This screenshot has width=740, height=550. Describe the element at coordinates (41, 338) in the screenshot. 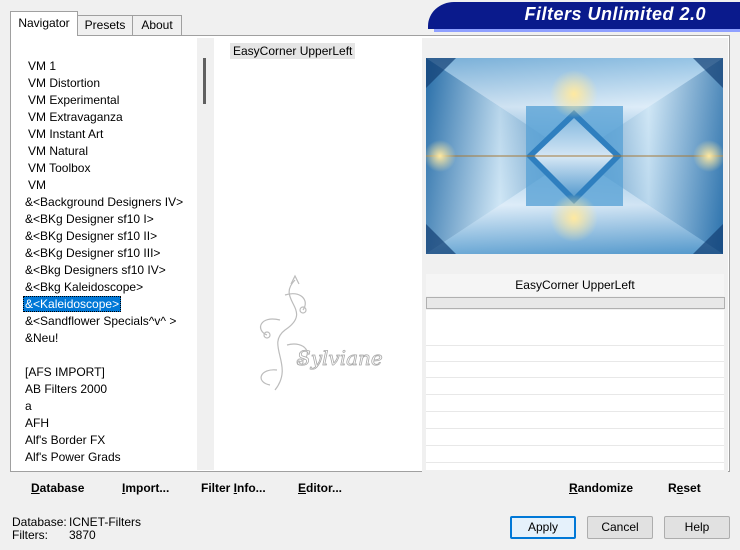

I see `category-item: &Neu!` at that location.